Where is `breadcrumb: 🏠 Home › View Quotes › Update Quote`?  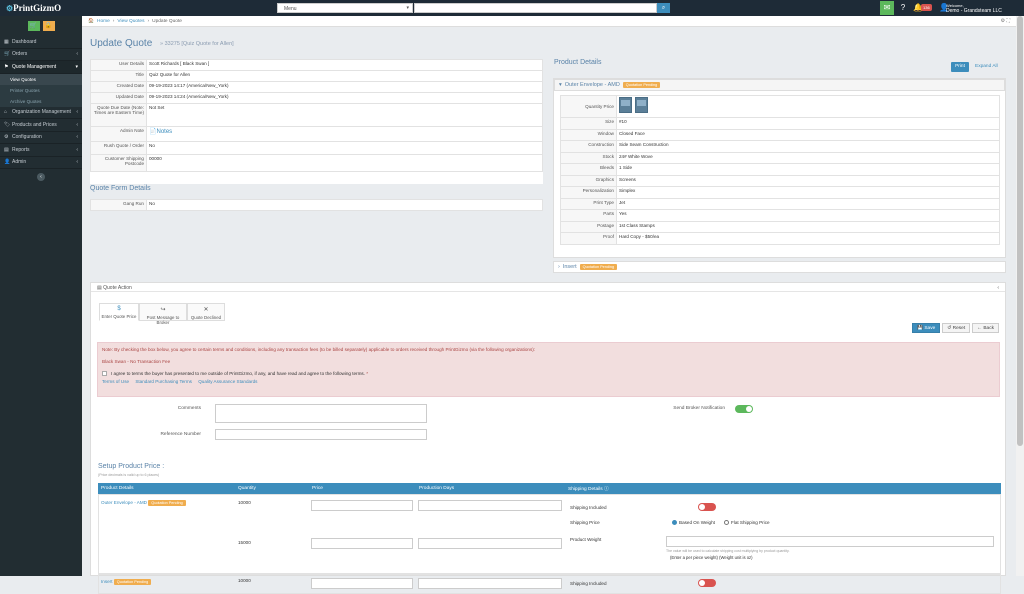 breadcrumb: 🏠 Home › View Quotes › Update Quote is located at coordinates (553, 21).